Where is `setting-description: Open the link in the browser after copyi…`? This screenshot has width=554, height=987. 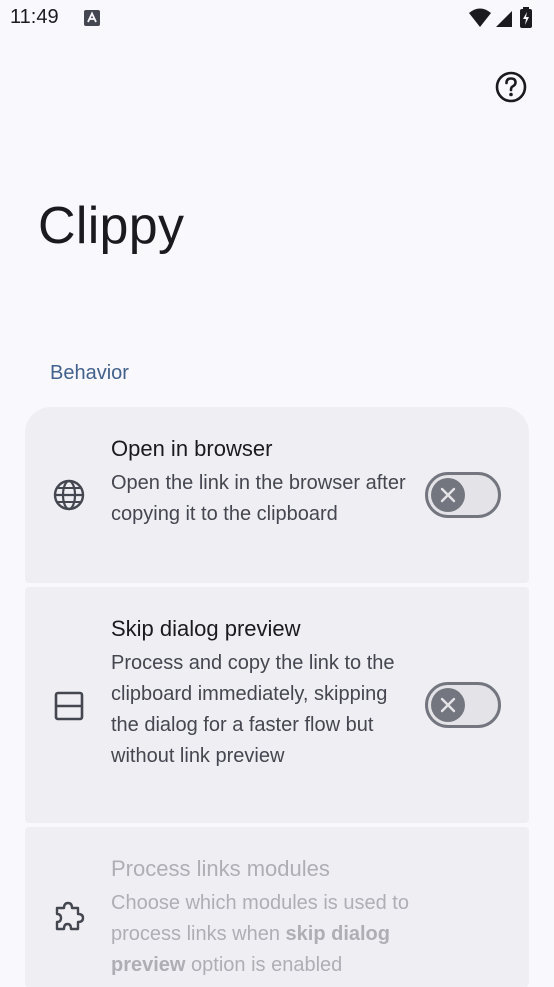
setting-description: Open the link in the browser after copyi… is located at coordinates (258, 498).